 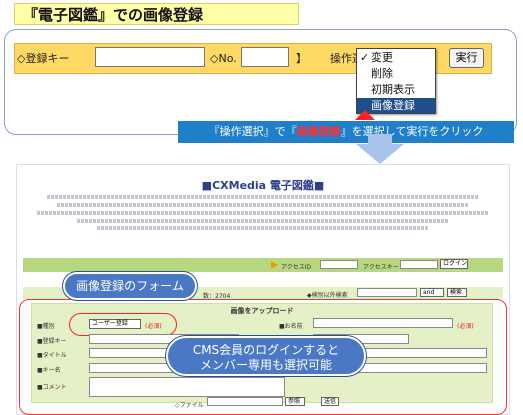 What do you see at coordinates (265, 365) in the screenshot?
I see `cms-callout-line2: メンバー専用も選択可能` at bounding box center [265, 365].